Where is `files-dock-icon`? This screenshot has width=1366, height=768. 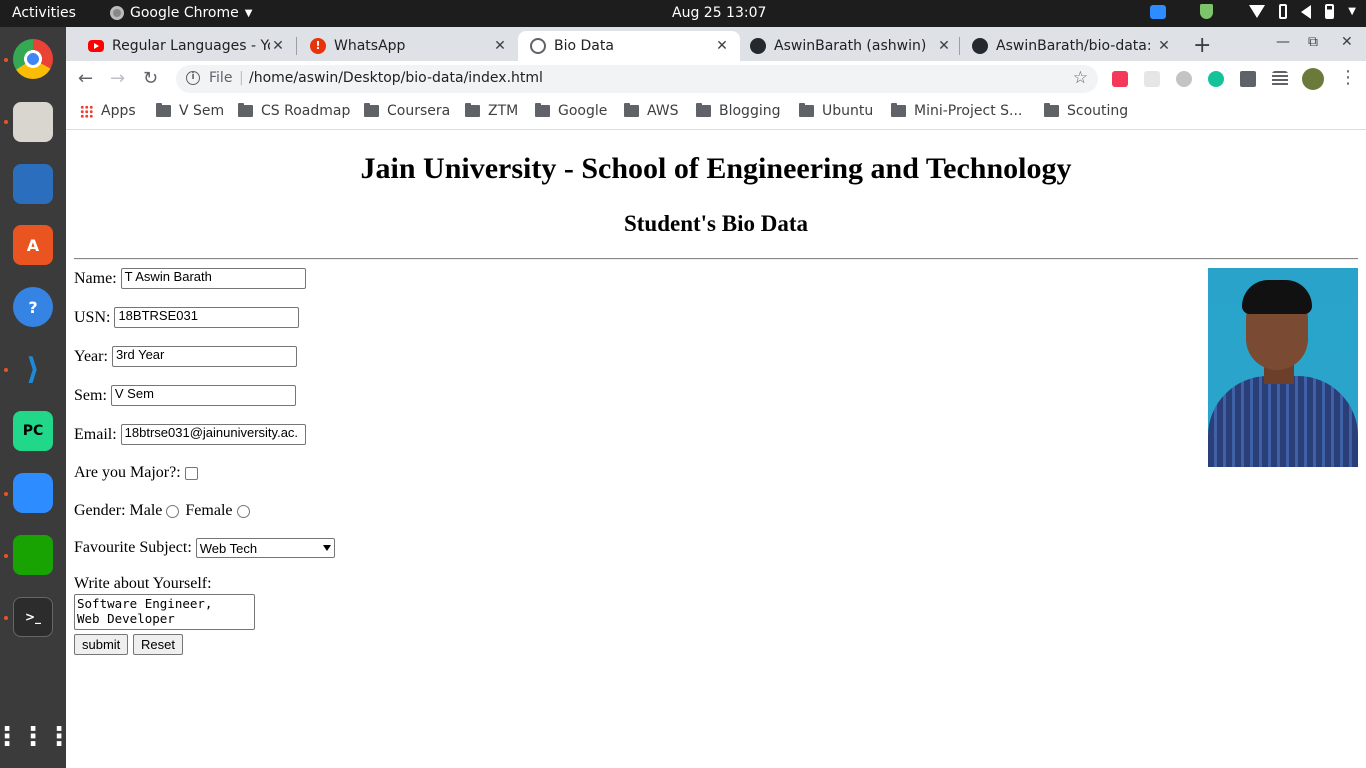 files-dock-icon is located at coordinates (33, 122).